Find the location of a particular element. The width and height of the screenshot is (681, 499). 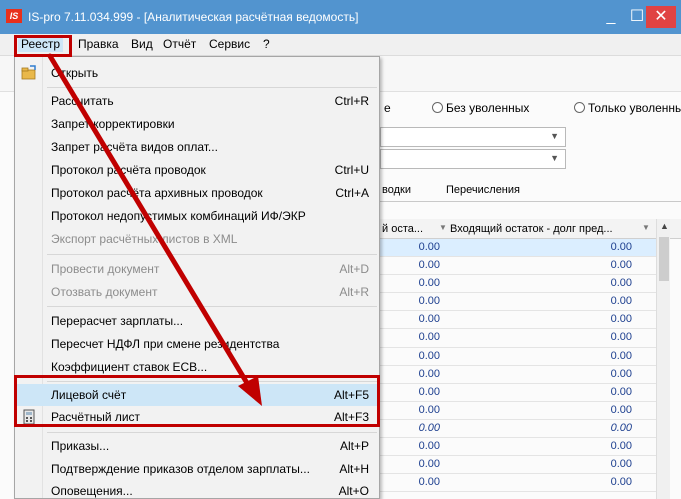

menu-item-protocol-postings: Протокол расчёта проводок Ctrl+U is located at coordinates (197, 170).